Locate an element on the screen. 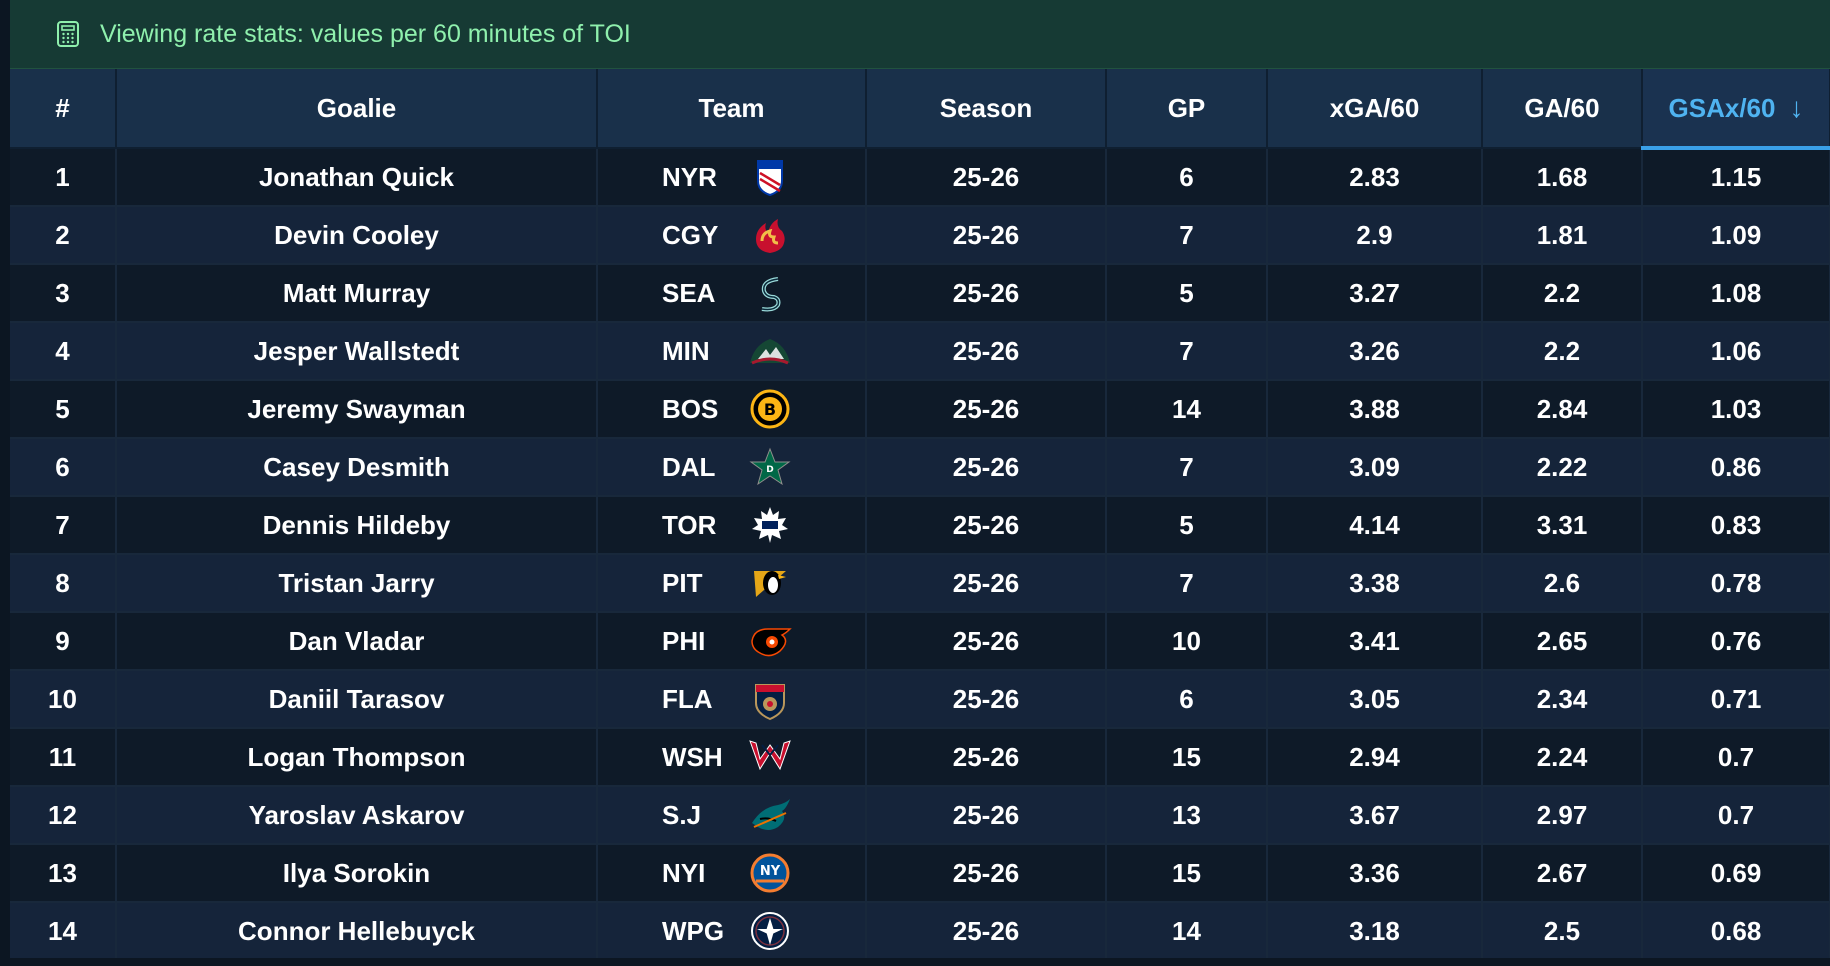 The height and width of the screenshot is (966, 1830). team-cell: NYI NY is located at coordinates (732, 873).